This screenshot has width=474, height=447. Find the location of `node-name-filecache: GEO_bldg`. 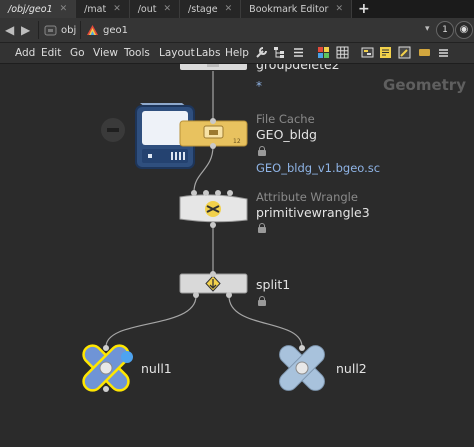

node-name-filecache: GEO_bldg is located at coordinates (286, 134).